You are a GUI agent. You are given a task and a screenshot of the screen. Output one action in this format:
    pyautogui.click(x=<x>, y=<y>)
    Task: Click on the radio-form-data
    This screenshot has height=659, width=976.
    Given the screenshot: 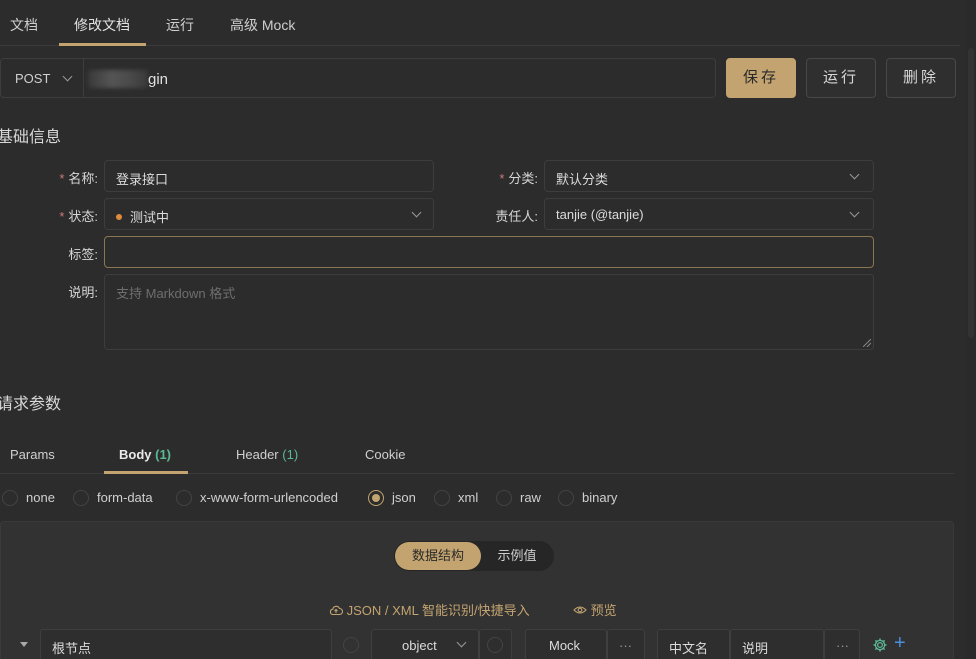 What is the action you would take?
    pyautogui.click(x=81, y=498)
    